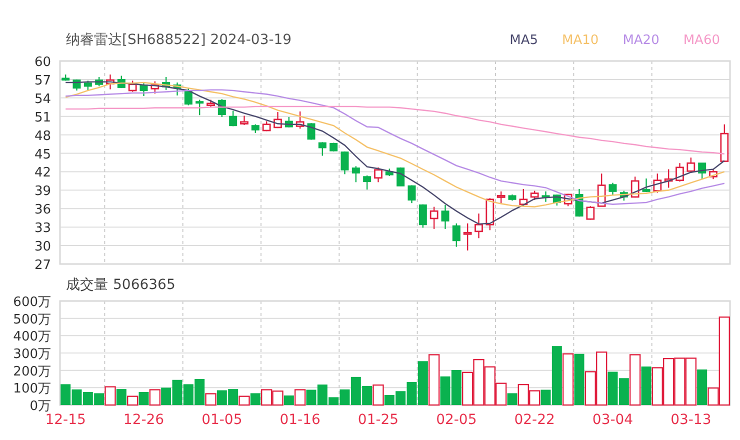 This screenshot has width=740, height=440. Describe the element at coordinates (42, 62) in the screenshot. I see `axis-label: 60` at that location.